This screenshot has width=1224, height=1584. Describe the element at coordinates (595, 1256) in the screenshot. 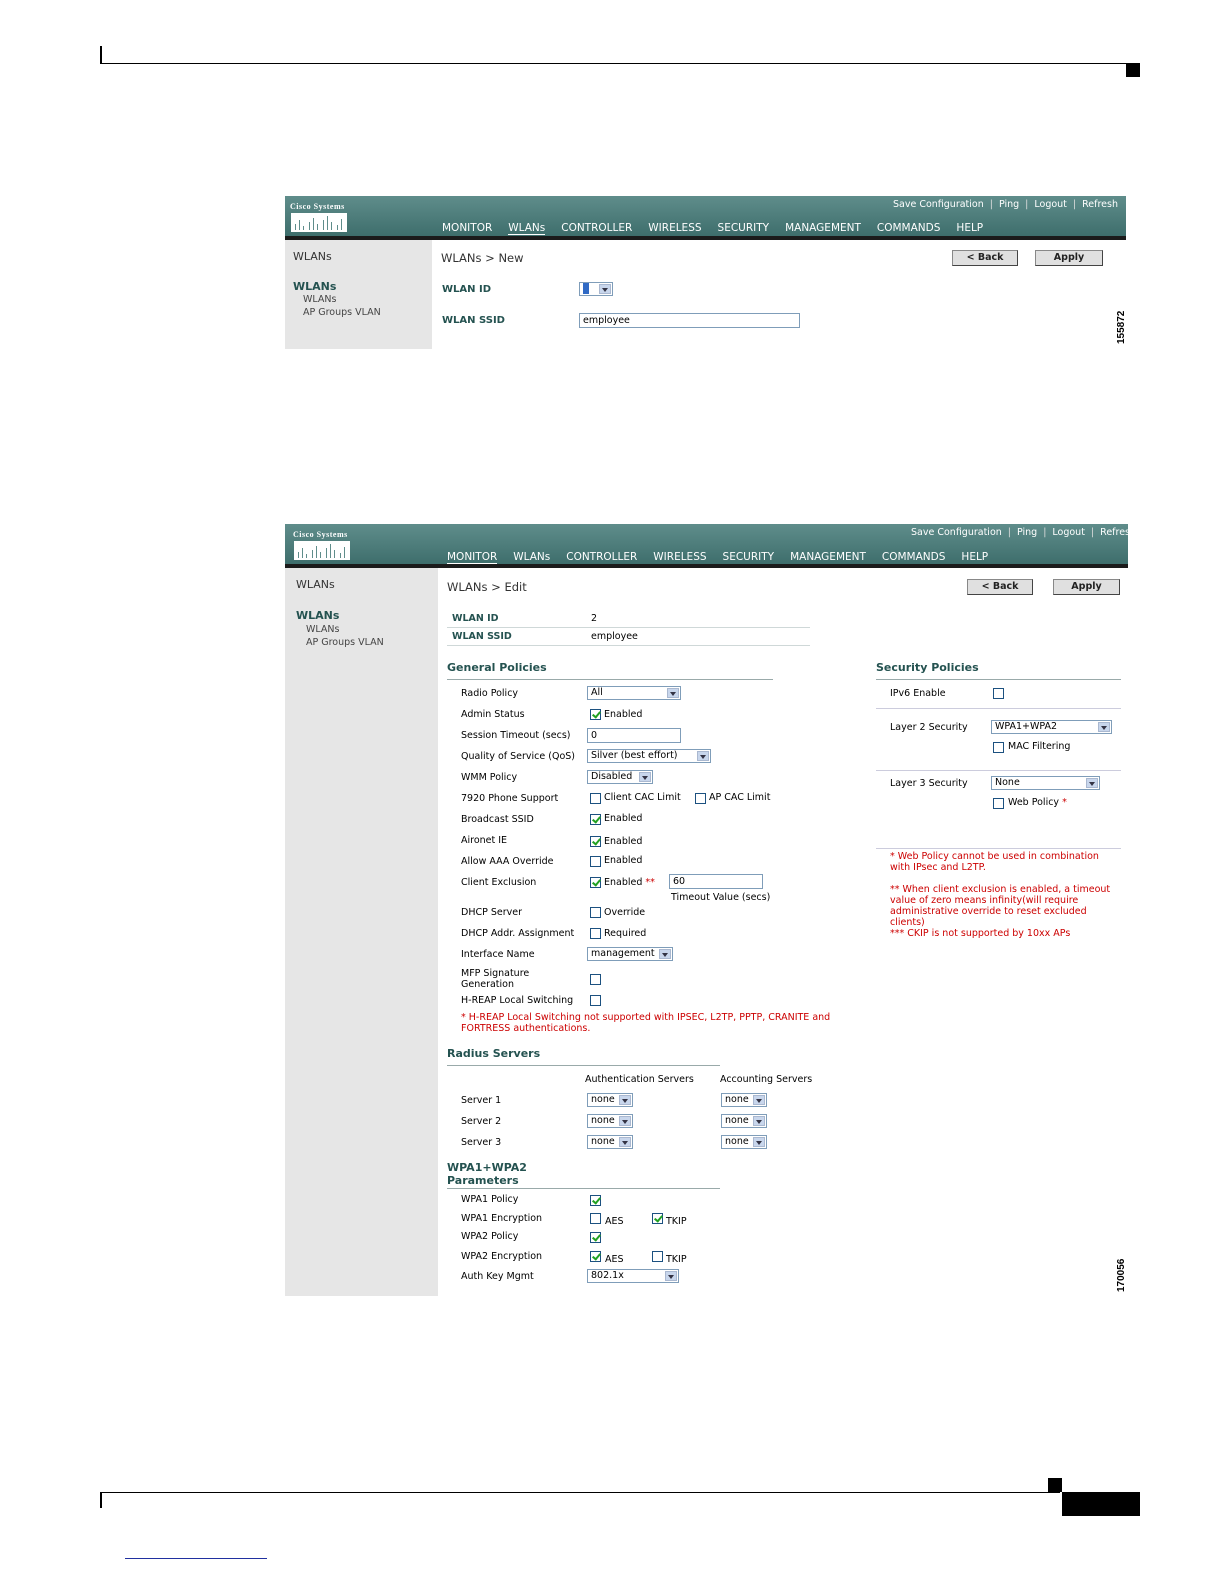

I see `wpa2-aes-checkbox` at that location.